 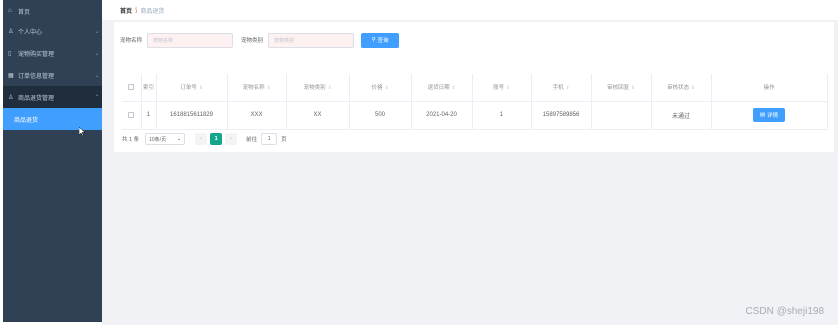 I want to click on goto-page-input: 1, so click(x=269, y=139).